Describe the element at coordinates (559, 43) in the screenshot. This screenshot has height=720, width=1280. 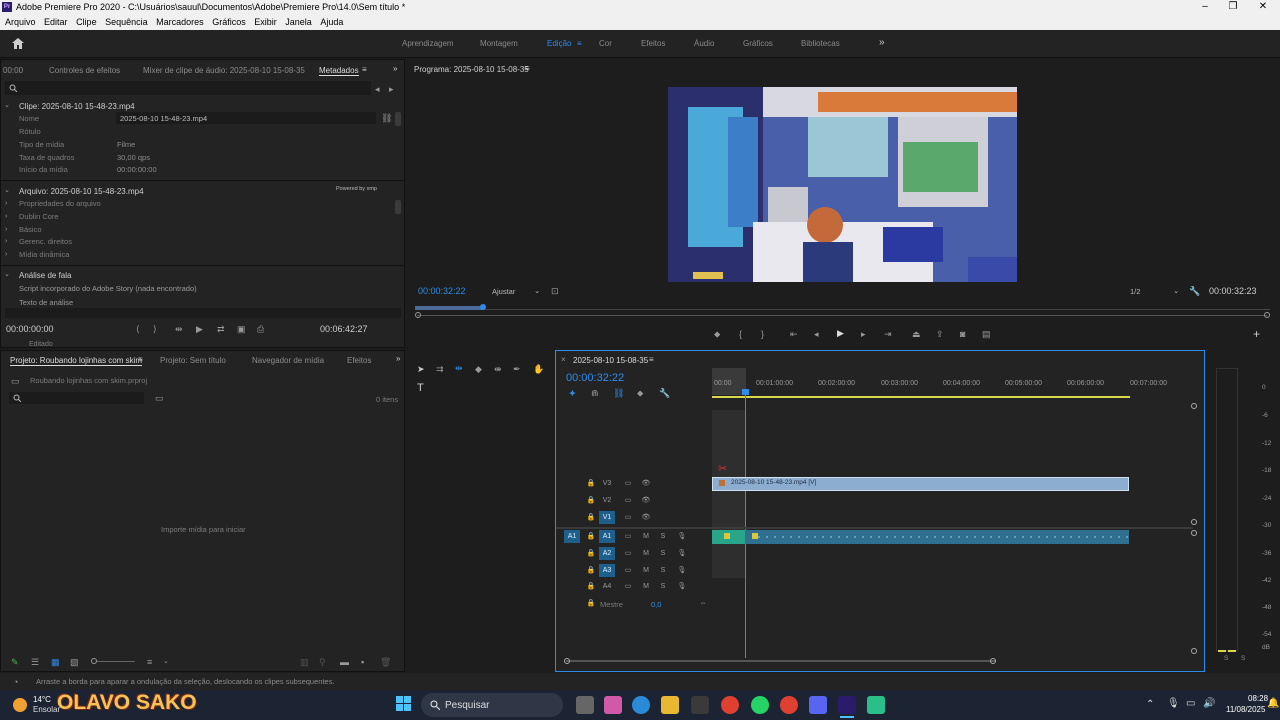
I see `workspace-edicao: Edição` at that location.